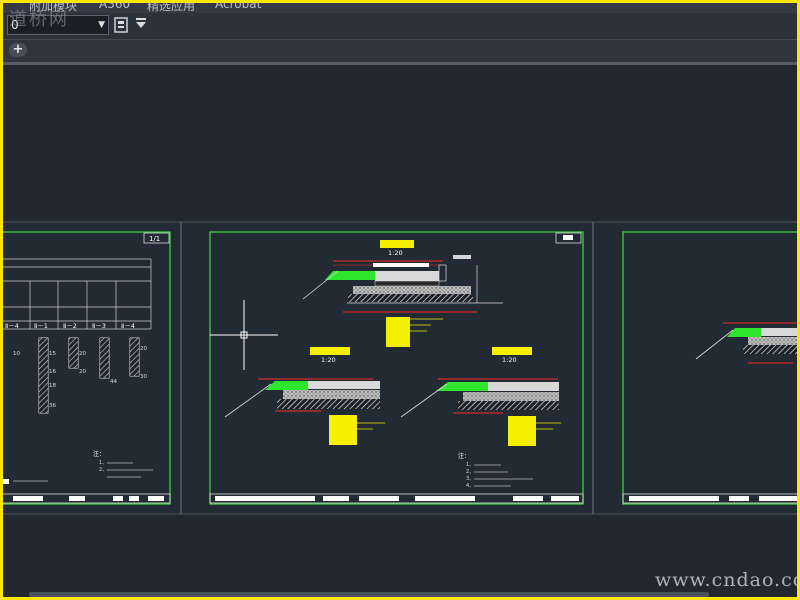 Image resolution: width=800 pixels, height=600 pixels. I want to click on new-tab-button: +, so click(18, 50).